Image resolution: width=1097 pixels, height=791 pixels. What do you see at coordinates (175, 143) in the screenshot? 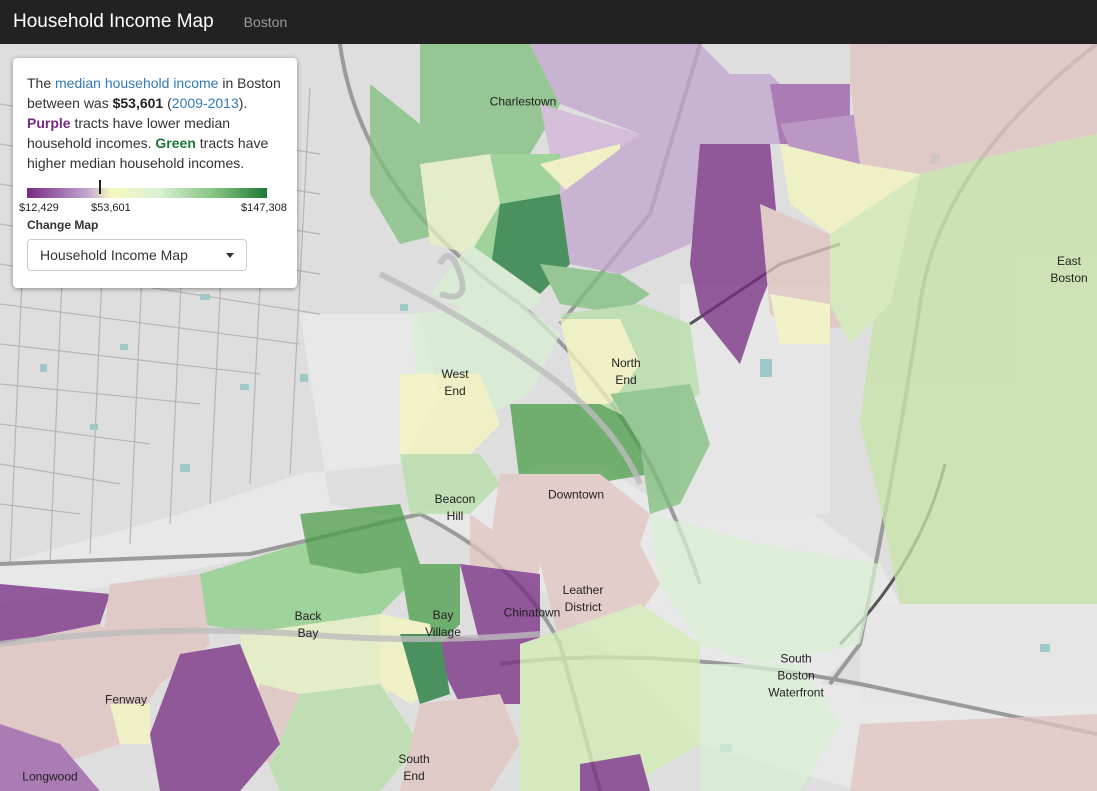
I see `green-keyword: Green` at bounding box center [175, 143].